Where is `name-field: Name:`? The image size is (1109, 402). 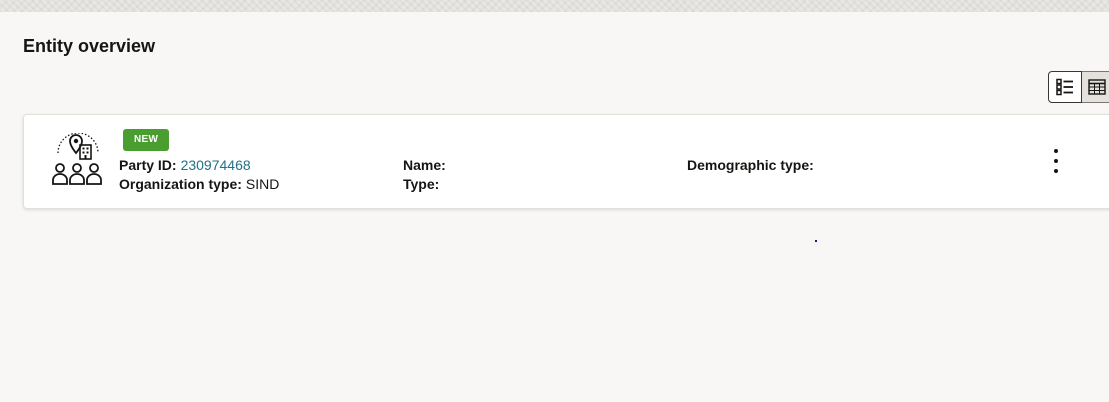
name-field: Name: is located at coordinates (424, 165).